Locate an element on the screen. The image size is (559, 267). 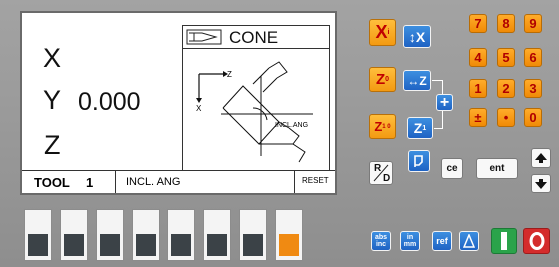
diagram-z-label: Z is located at coordinates (229, 74).